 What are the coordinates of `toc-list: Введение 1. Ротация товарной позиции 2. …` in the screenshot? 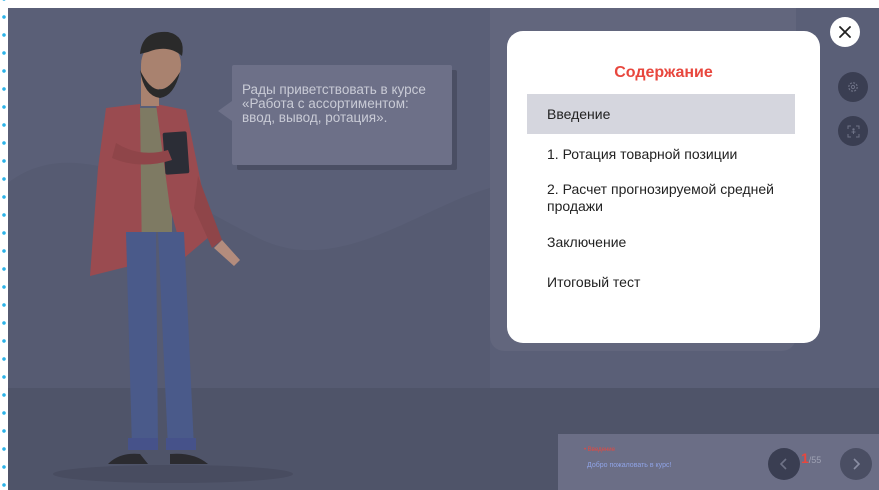 It's located at (661, 198).